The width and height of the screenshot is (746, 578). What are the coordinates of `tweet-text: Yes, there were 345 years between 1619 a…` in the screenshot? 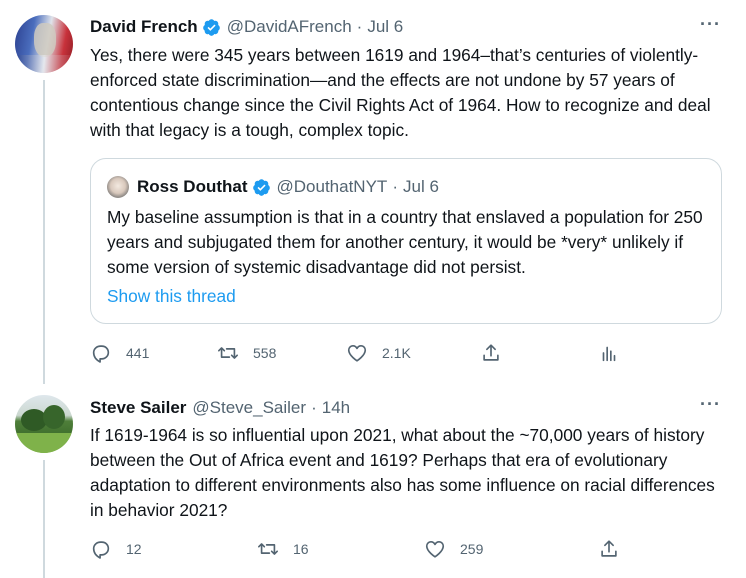 It's located at (400, 92).